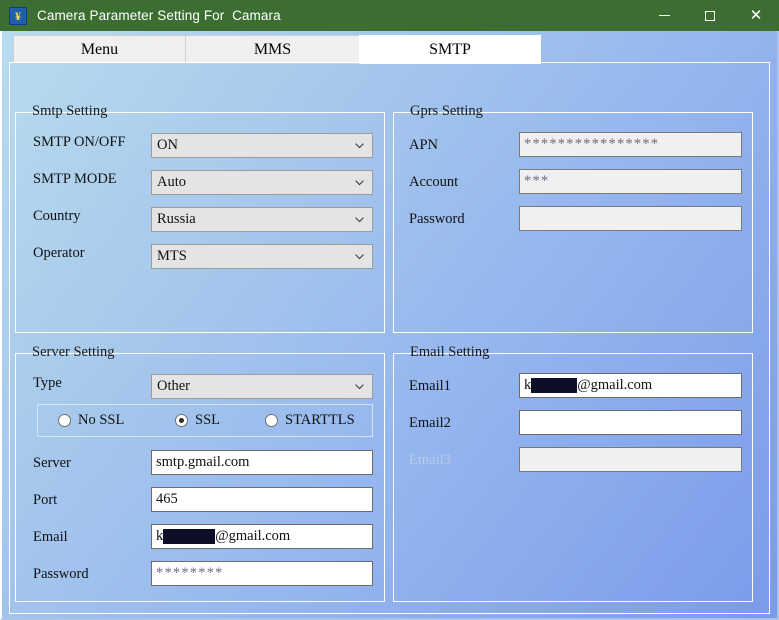  Describe the element at coordinates (630, 422) in the screenshot. I see `input-email2` at that location.